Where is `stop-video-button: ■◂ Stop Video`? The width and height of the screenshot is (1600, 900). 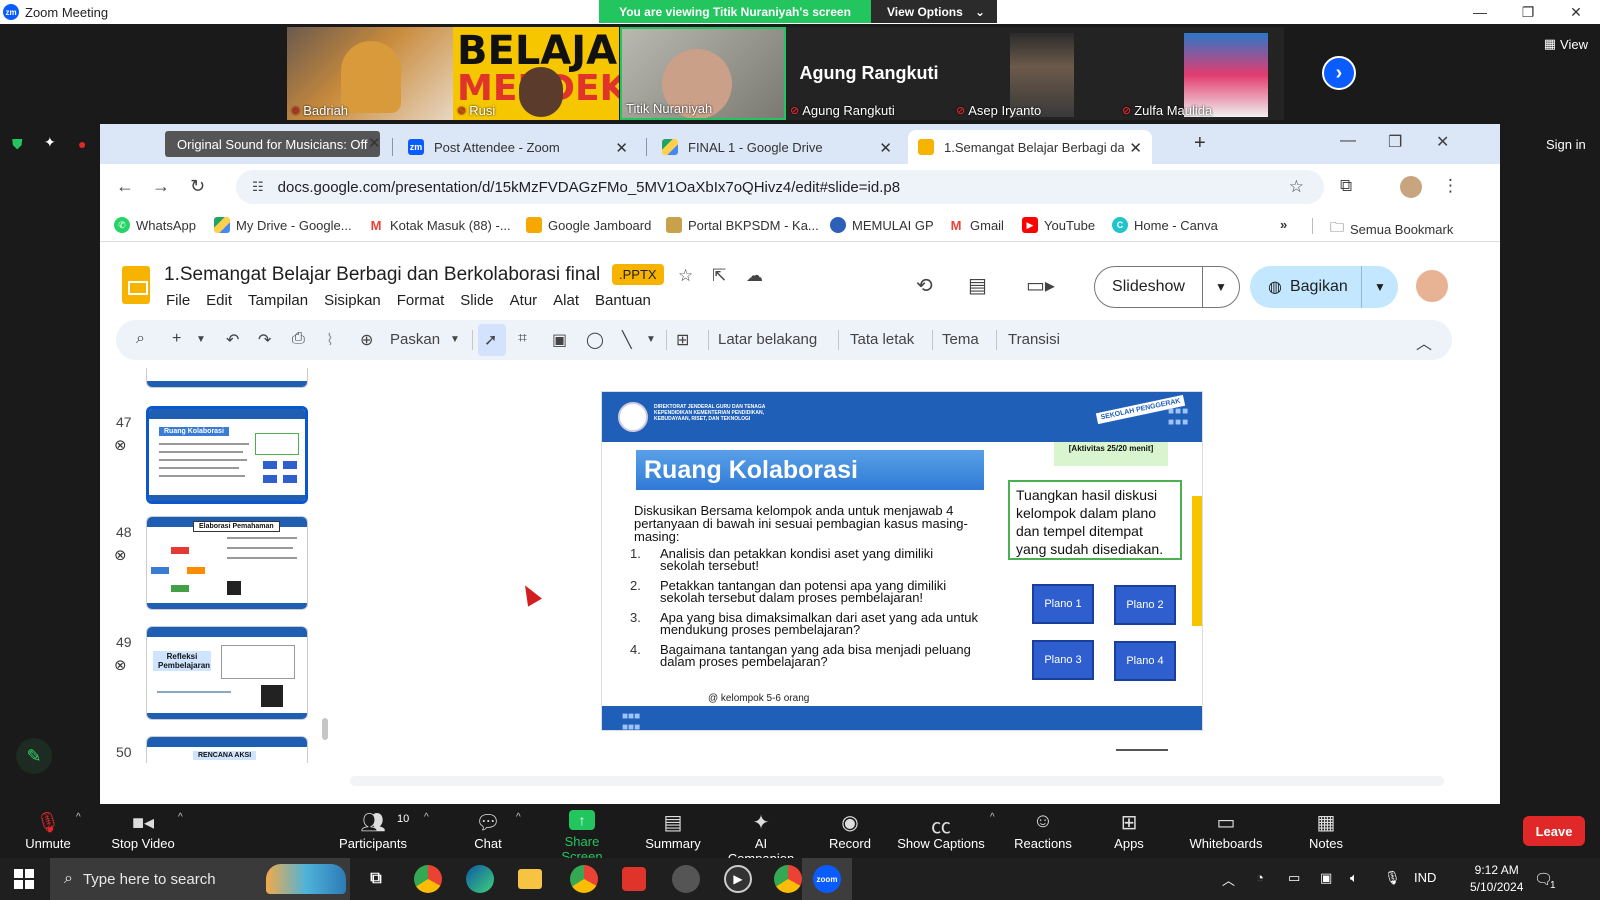 stop-video-button: ■◂ Stop Video is located at coordinates (143, 830).